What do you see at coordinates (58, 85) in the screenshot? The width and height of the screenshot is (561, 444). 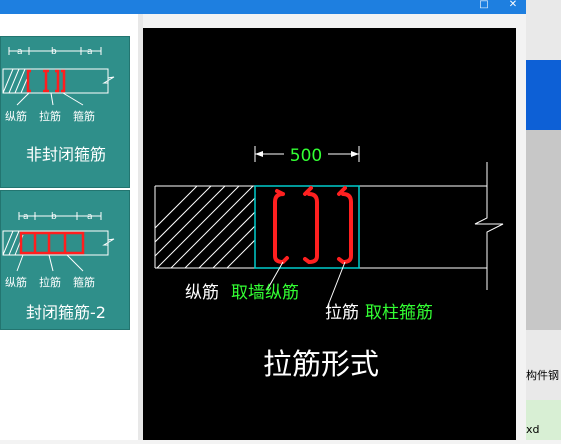 I see `non-closed-stirrup-diagram: a b a 纵筋 拉筋 箍筋` at bounding box center [58, 85].